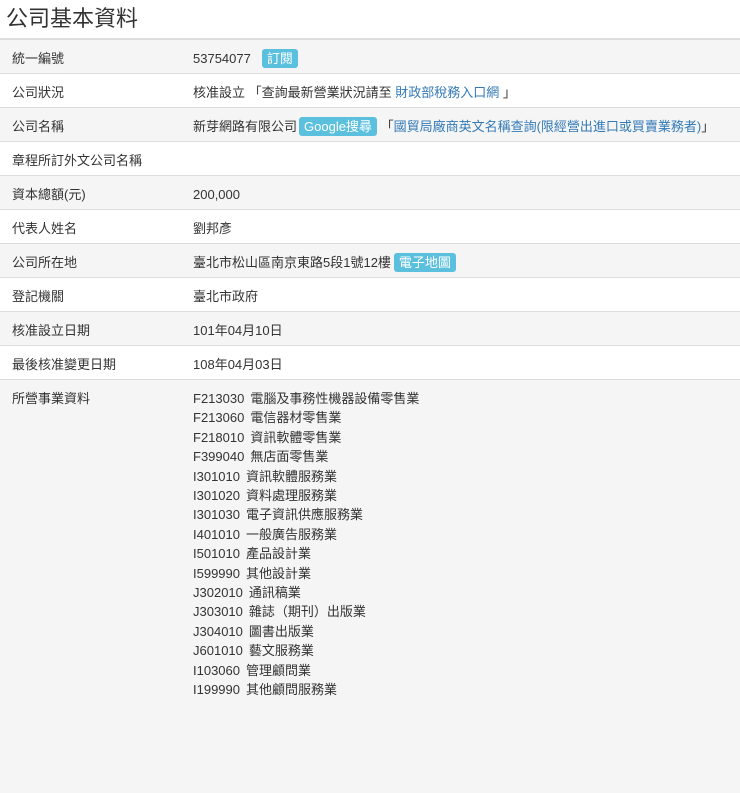 The image size is (740, 793). Describe the element at coordinates (96, 261) in the screenshot. I see `label: 公司所在地` at that location.